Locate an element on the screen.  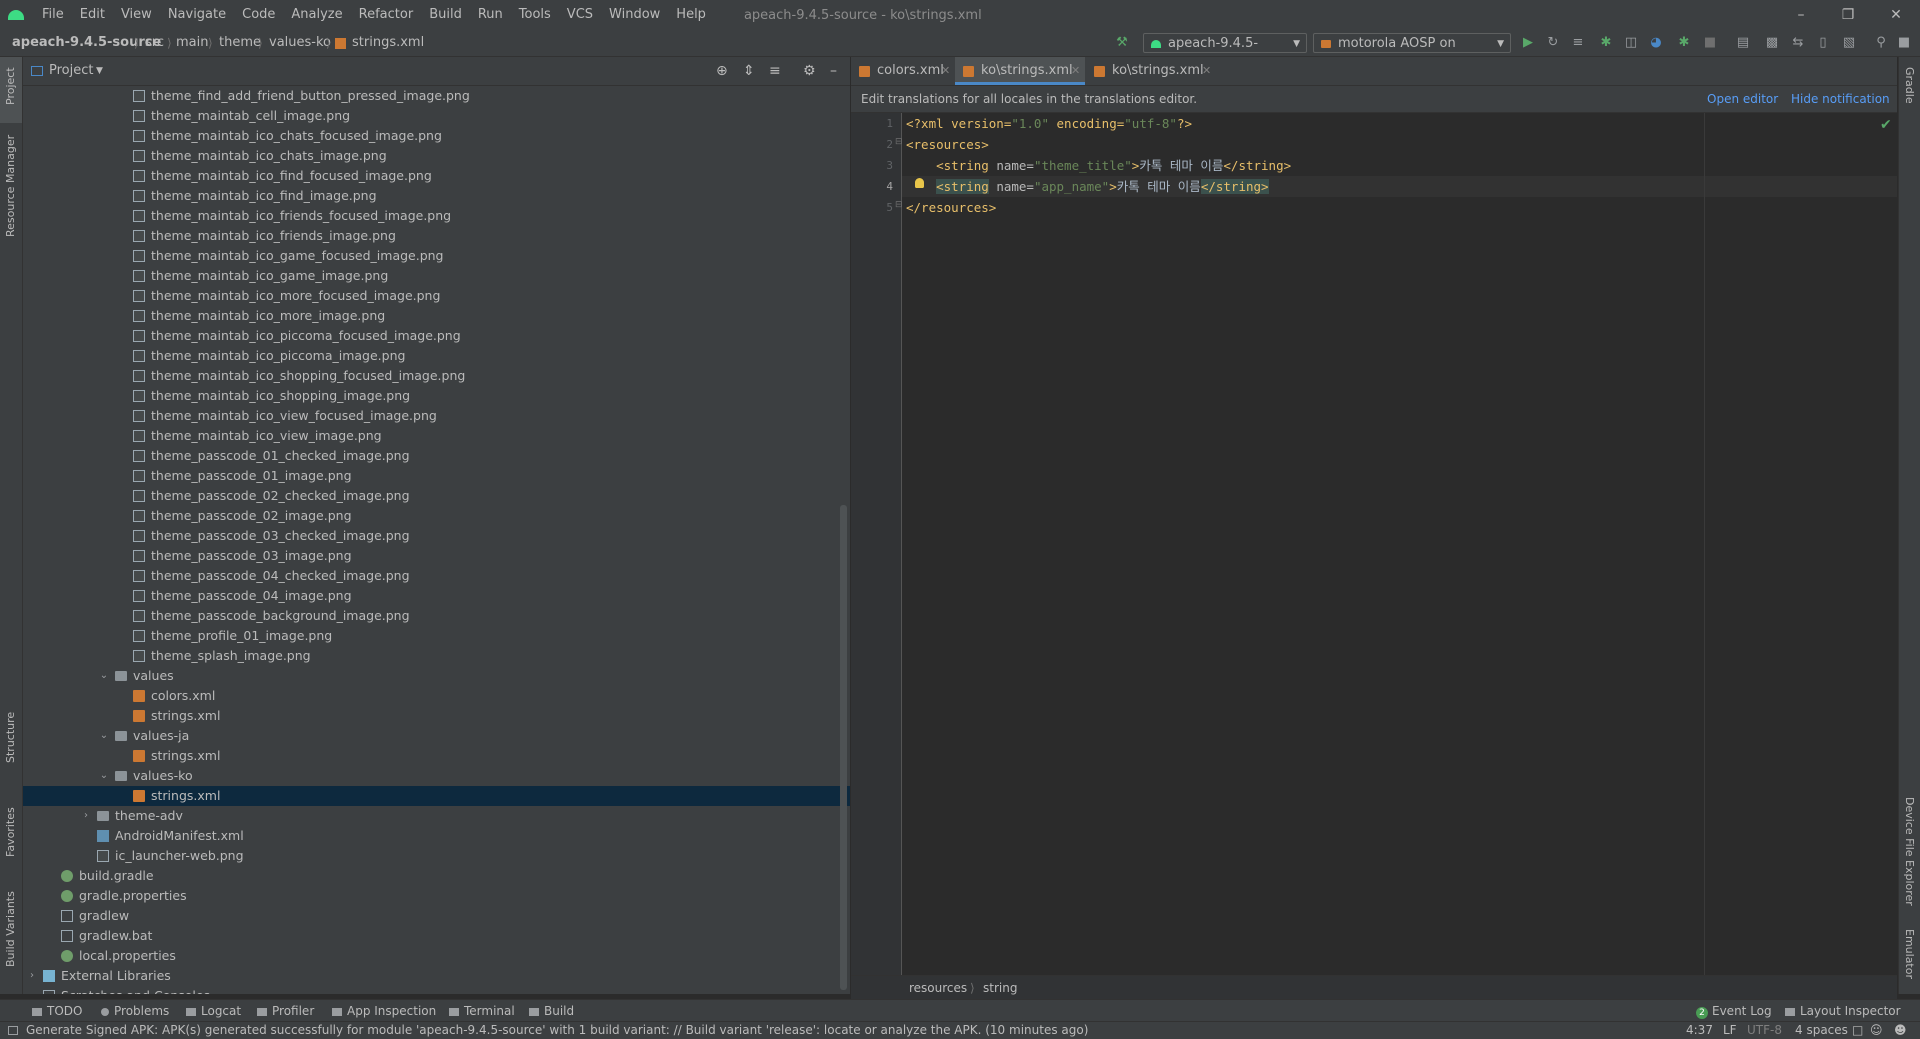
app-inspection-tool-button: App Inspection is located at coordinates (384, 1011).